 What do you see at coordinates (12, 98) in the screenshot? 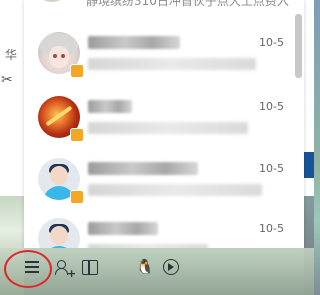
I see `background-window-left: 华 ✂` at bounding box center [12, 98].